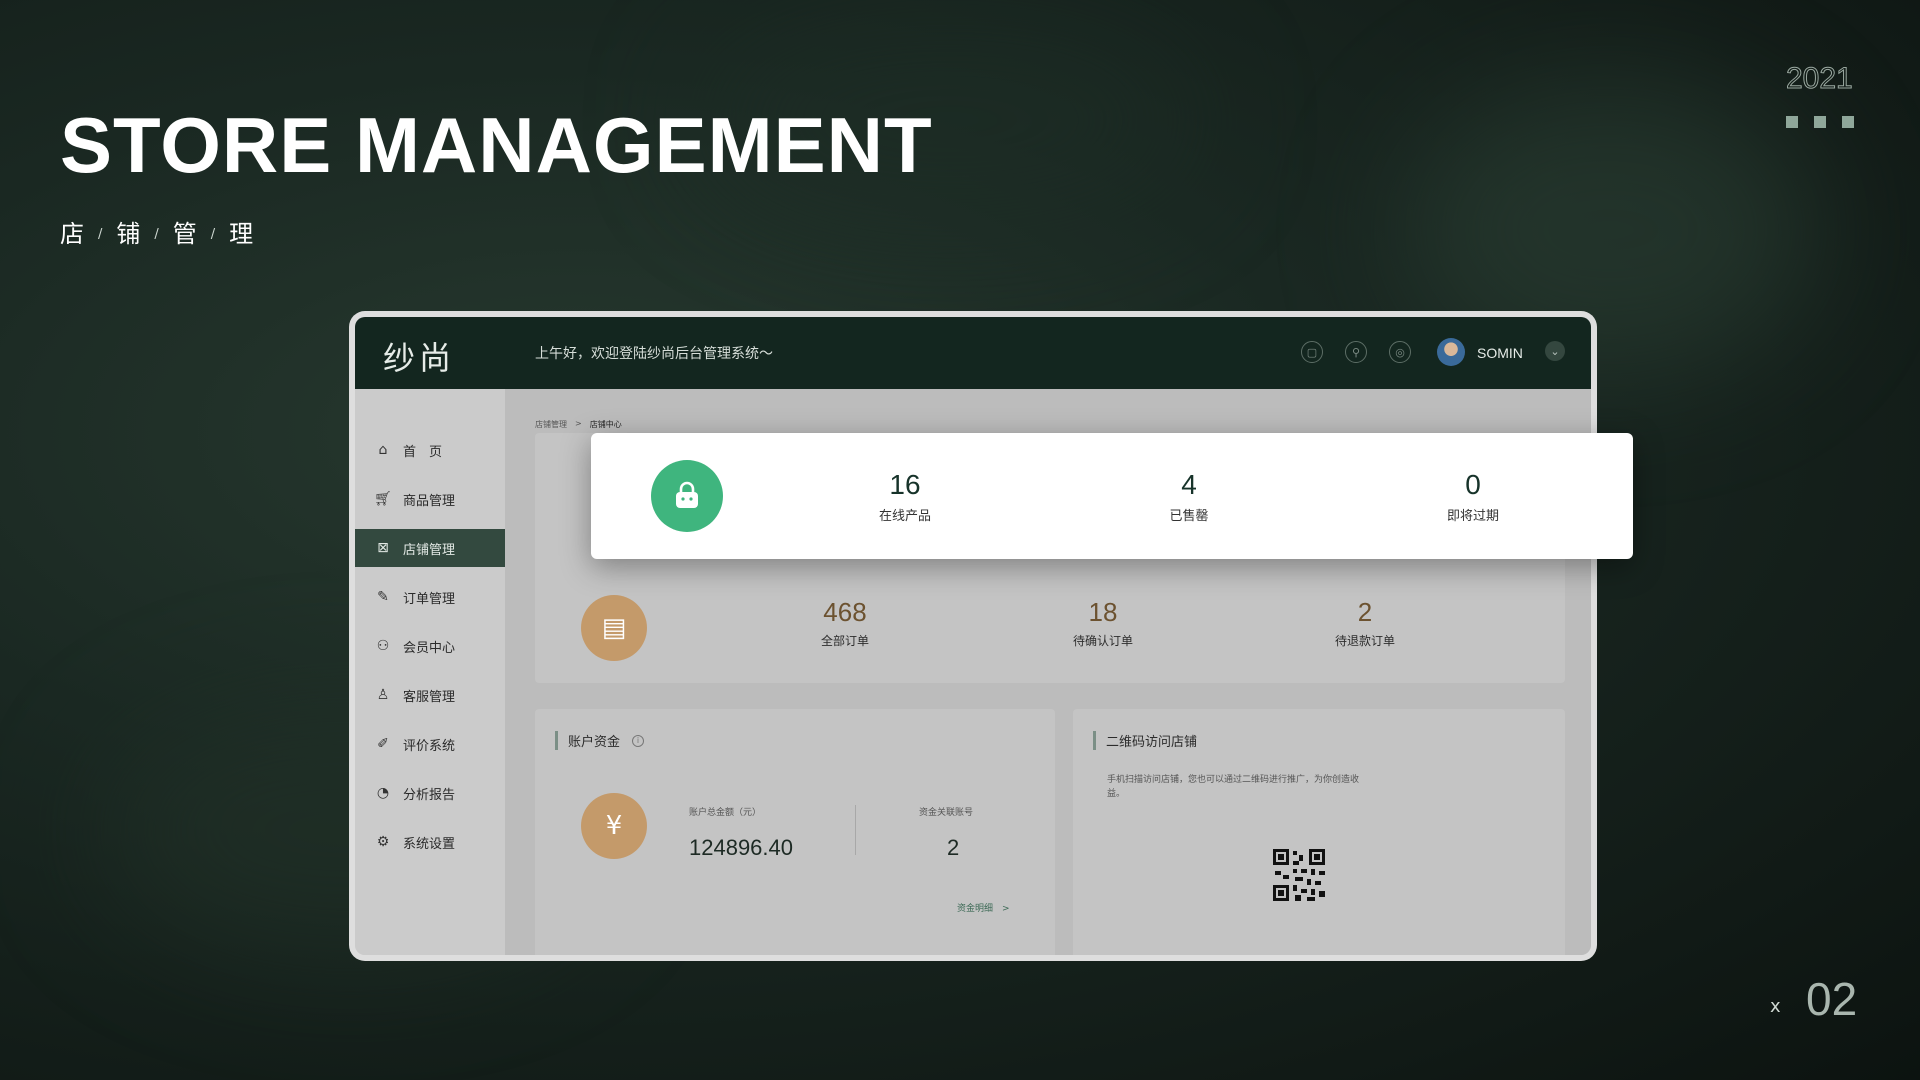 The height and width of the screenshot is (1080, 1920). What do you see at coordinates (983, 907) in the screenshot?
I see `funds-detail-link: 资金明细 >` at bounding box center [983, 907].